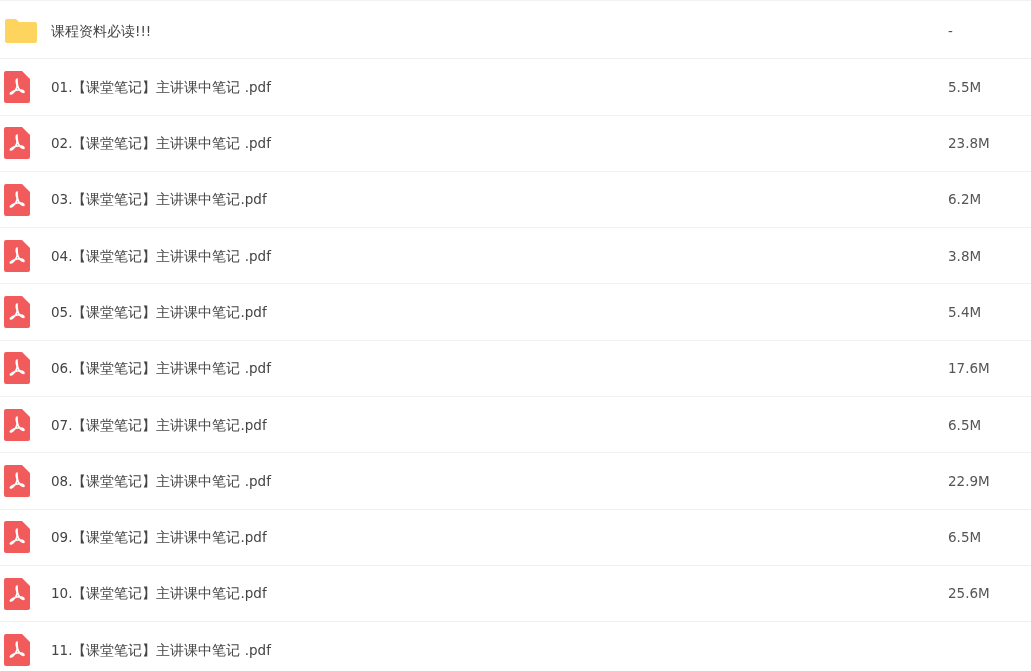 This screenshot has width=1031, height=671. Describe the element at coordinates (162, 87) in the screenshot. I see `file-name: 01.【课堂笔记】主讲课中笔记 .pdf` at that location.